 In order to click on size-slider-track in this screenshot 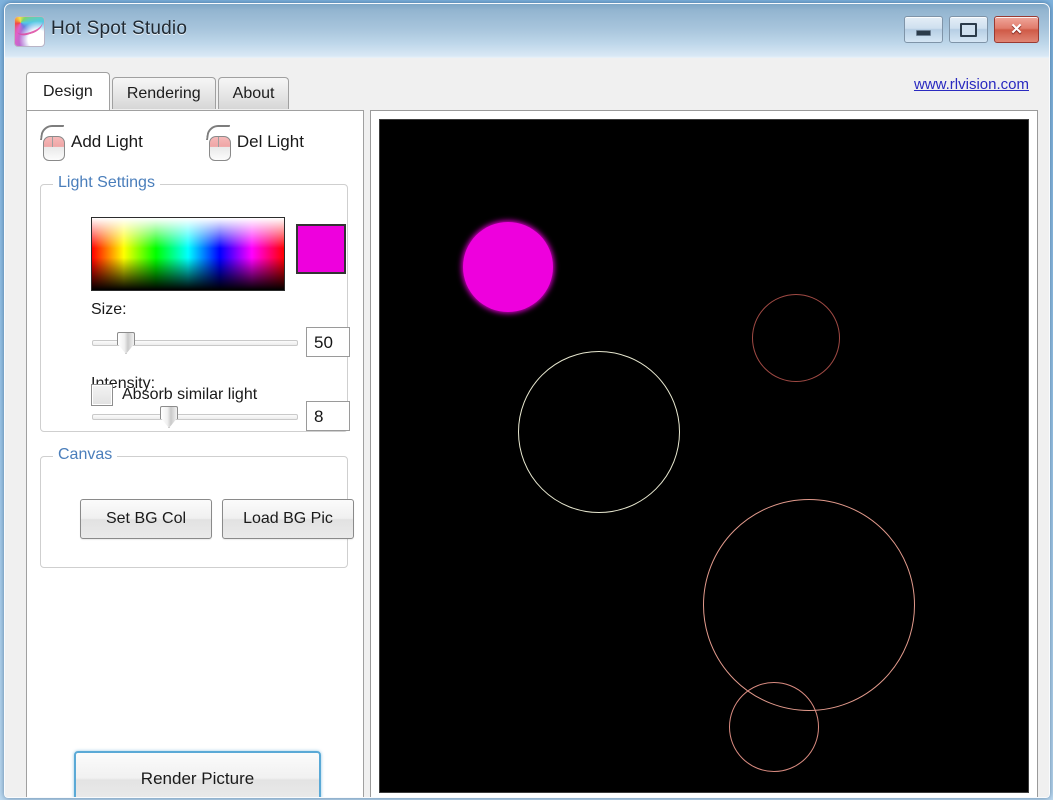, I will do `click(195, 343)`.